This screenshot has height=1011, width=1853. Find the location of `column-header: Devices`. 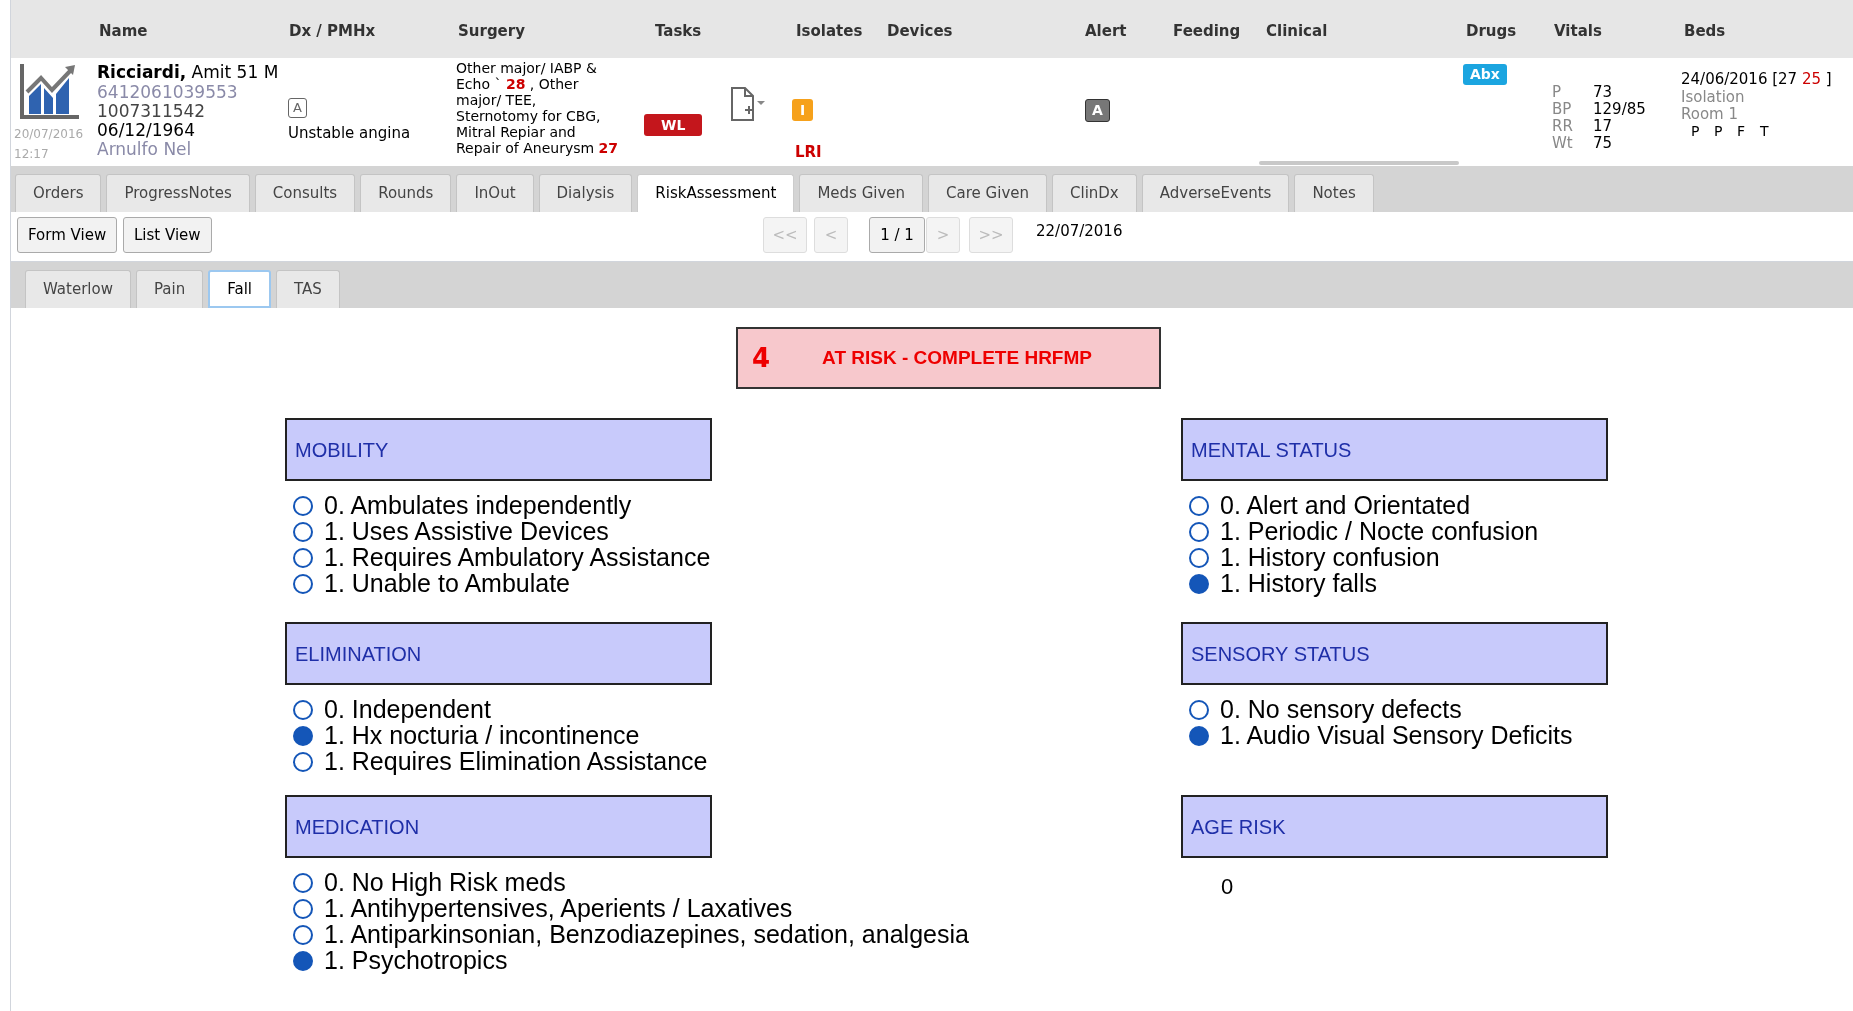

column-header: Devices is located at coordinates (920, 31).